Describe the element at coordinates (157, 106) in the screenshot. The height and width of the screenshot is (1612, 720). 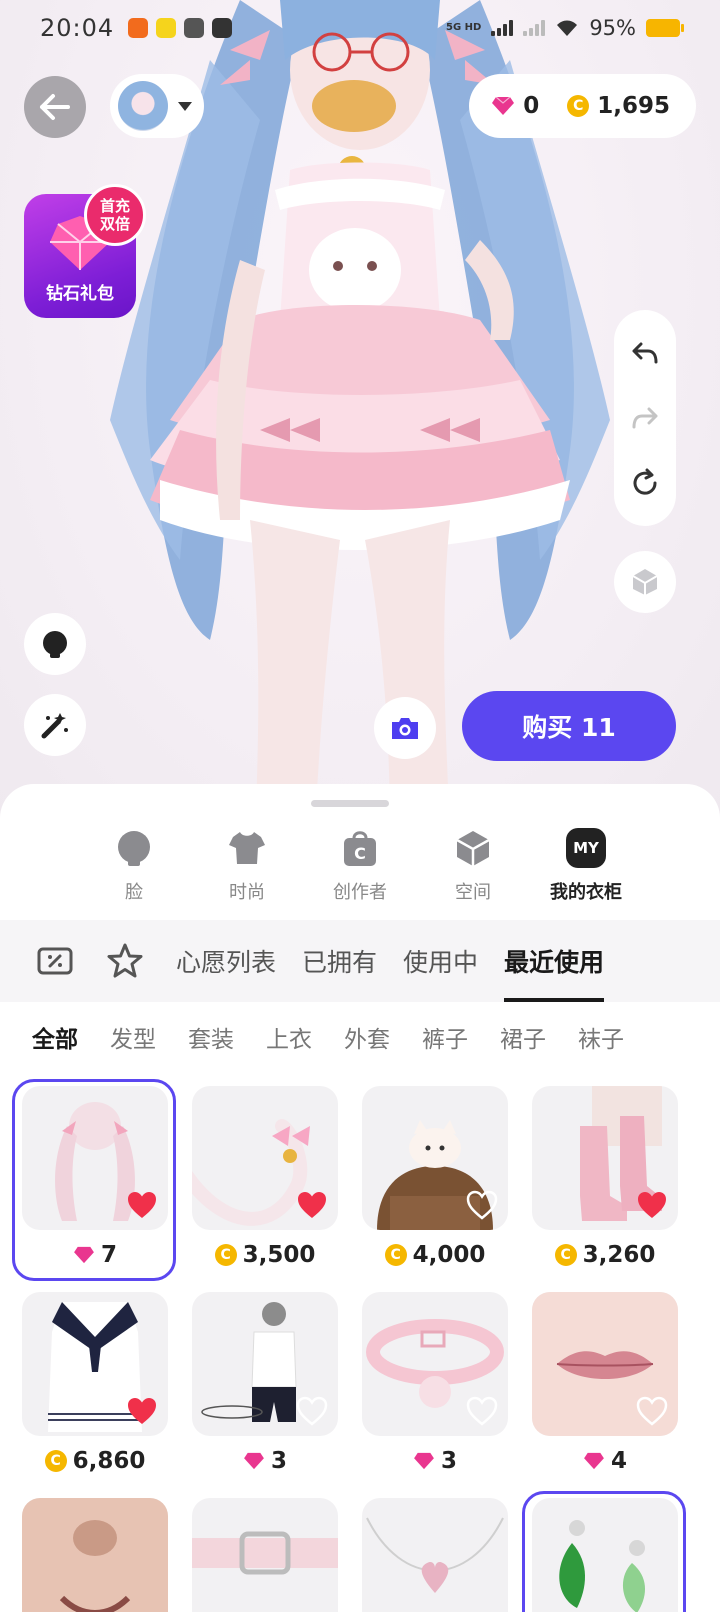
I see `avatar-switcher` at that location.